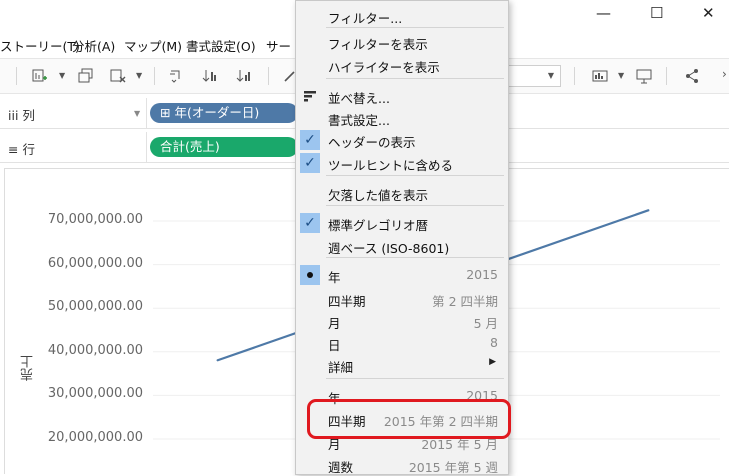  Describe the element at coordinates (402, 365) in the screenshot. I see `menu-item-detail: 詳細 ▶` at that location.